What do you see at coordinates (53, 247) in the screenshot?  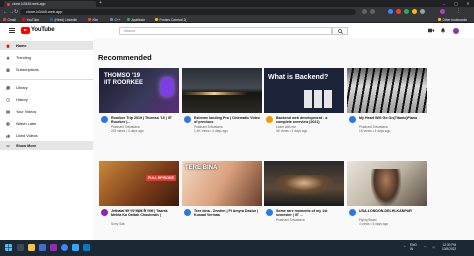 I see `premiere-icon` at bounding box center [53, 247].